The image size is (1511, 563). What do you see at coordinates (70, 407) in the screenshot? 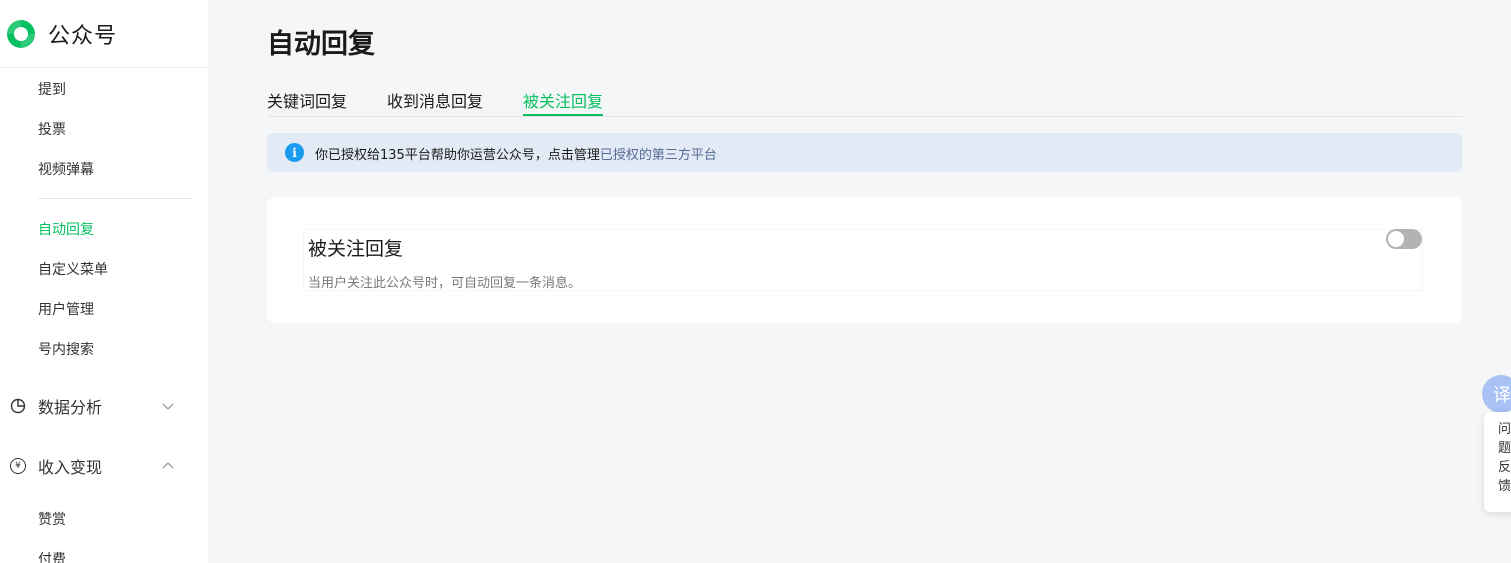
I see `sidebar-group-label: 数据分析` at bounding box center [70, 407].